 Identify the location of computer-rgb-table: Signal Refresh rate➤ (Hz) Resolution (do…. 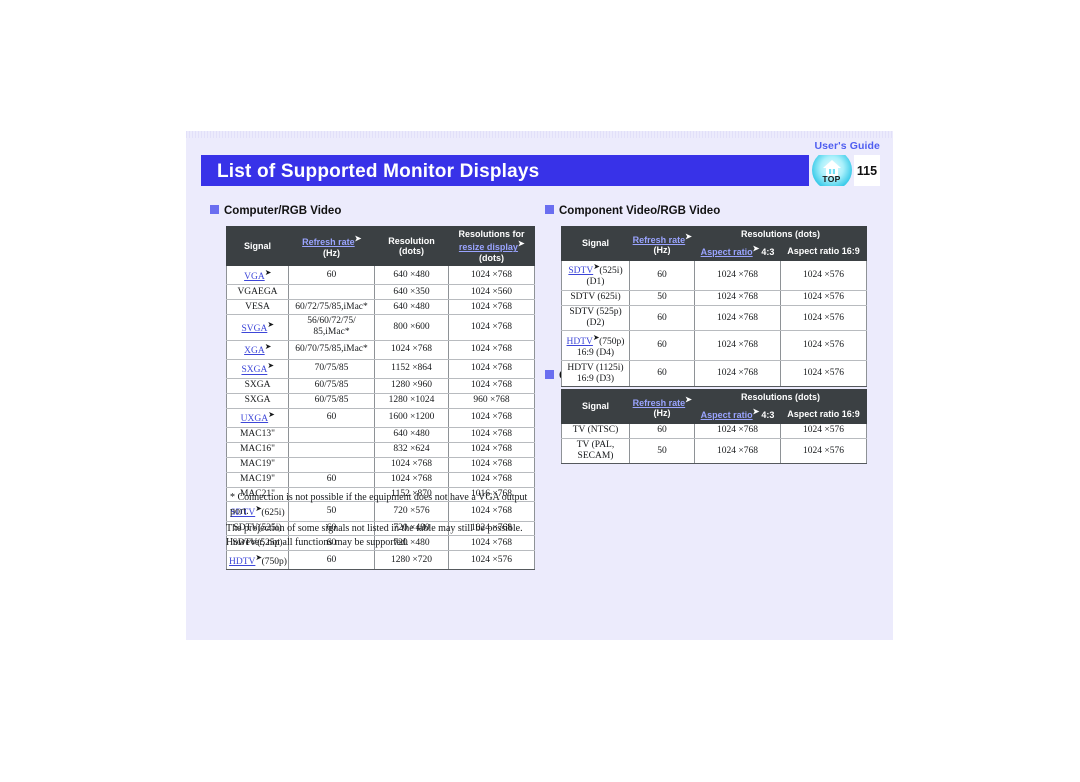
(380, 398).